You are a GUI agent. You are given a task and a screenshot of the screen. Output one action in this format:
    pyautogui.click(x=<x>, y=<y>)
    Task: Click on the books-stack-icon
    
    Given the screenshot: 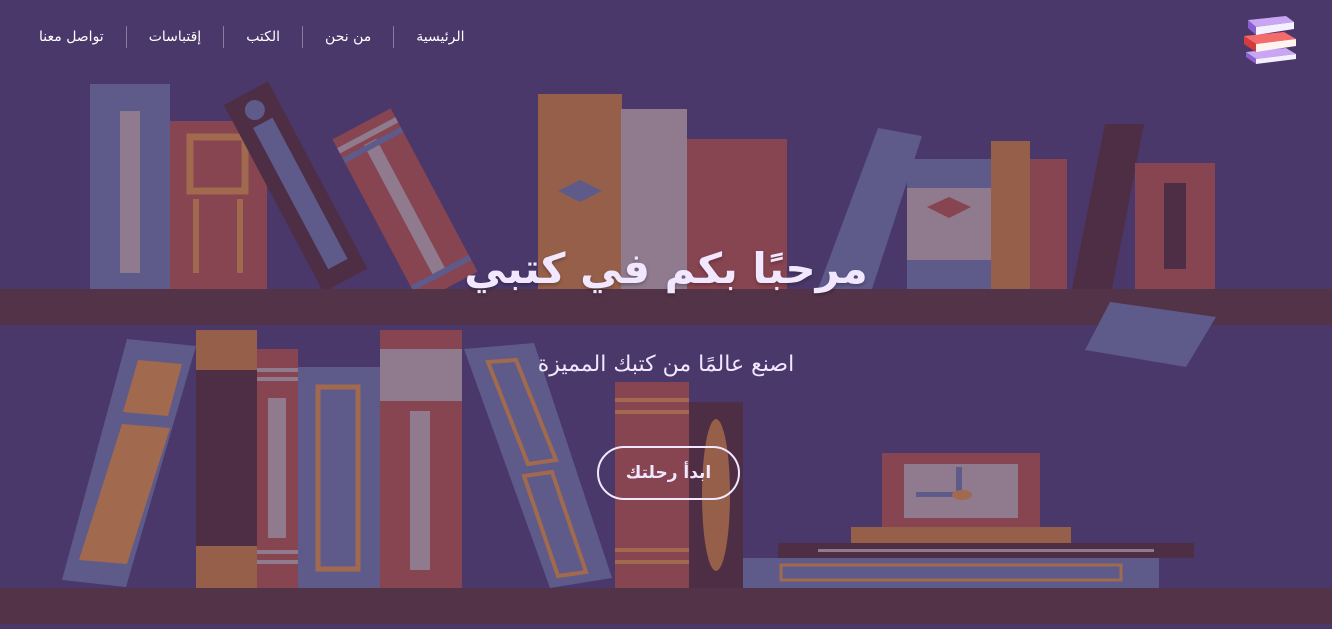 What is the action you would take?
    pyautogui.click(x=1270, y=40)
    